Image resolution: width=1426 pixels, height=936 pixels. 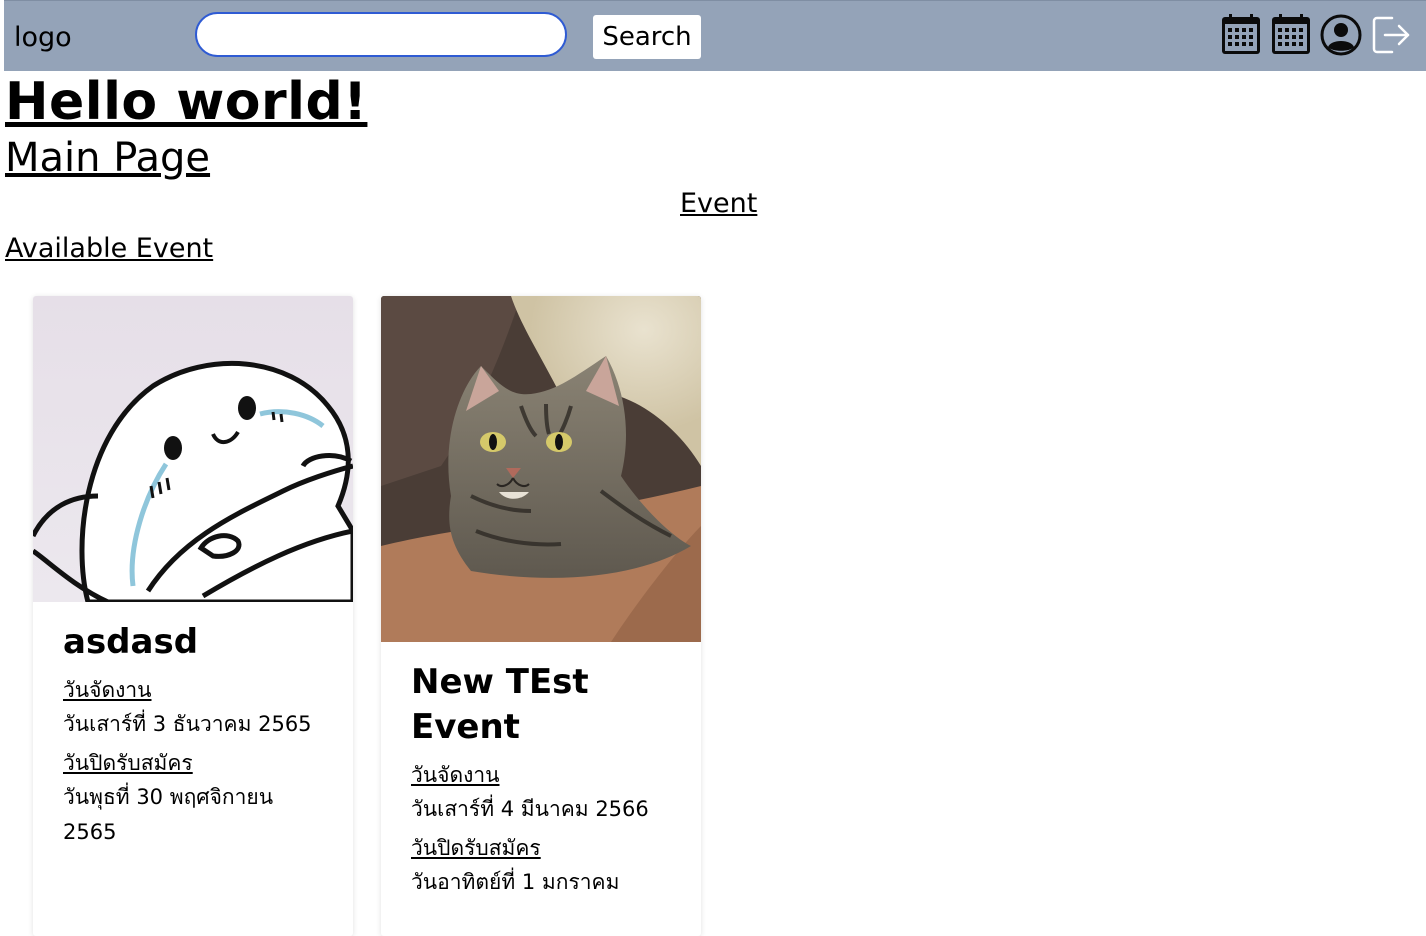 What do you see at coordinates (647, 37) in the screenshot?
I see `search-button: Search` at bounding box center [647, 37].